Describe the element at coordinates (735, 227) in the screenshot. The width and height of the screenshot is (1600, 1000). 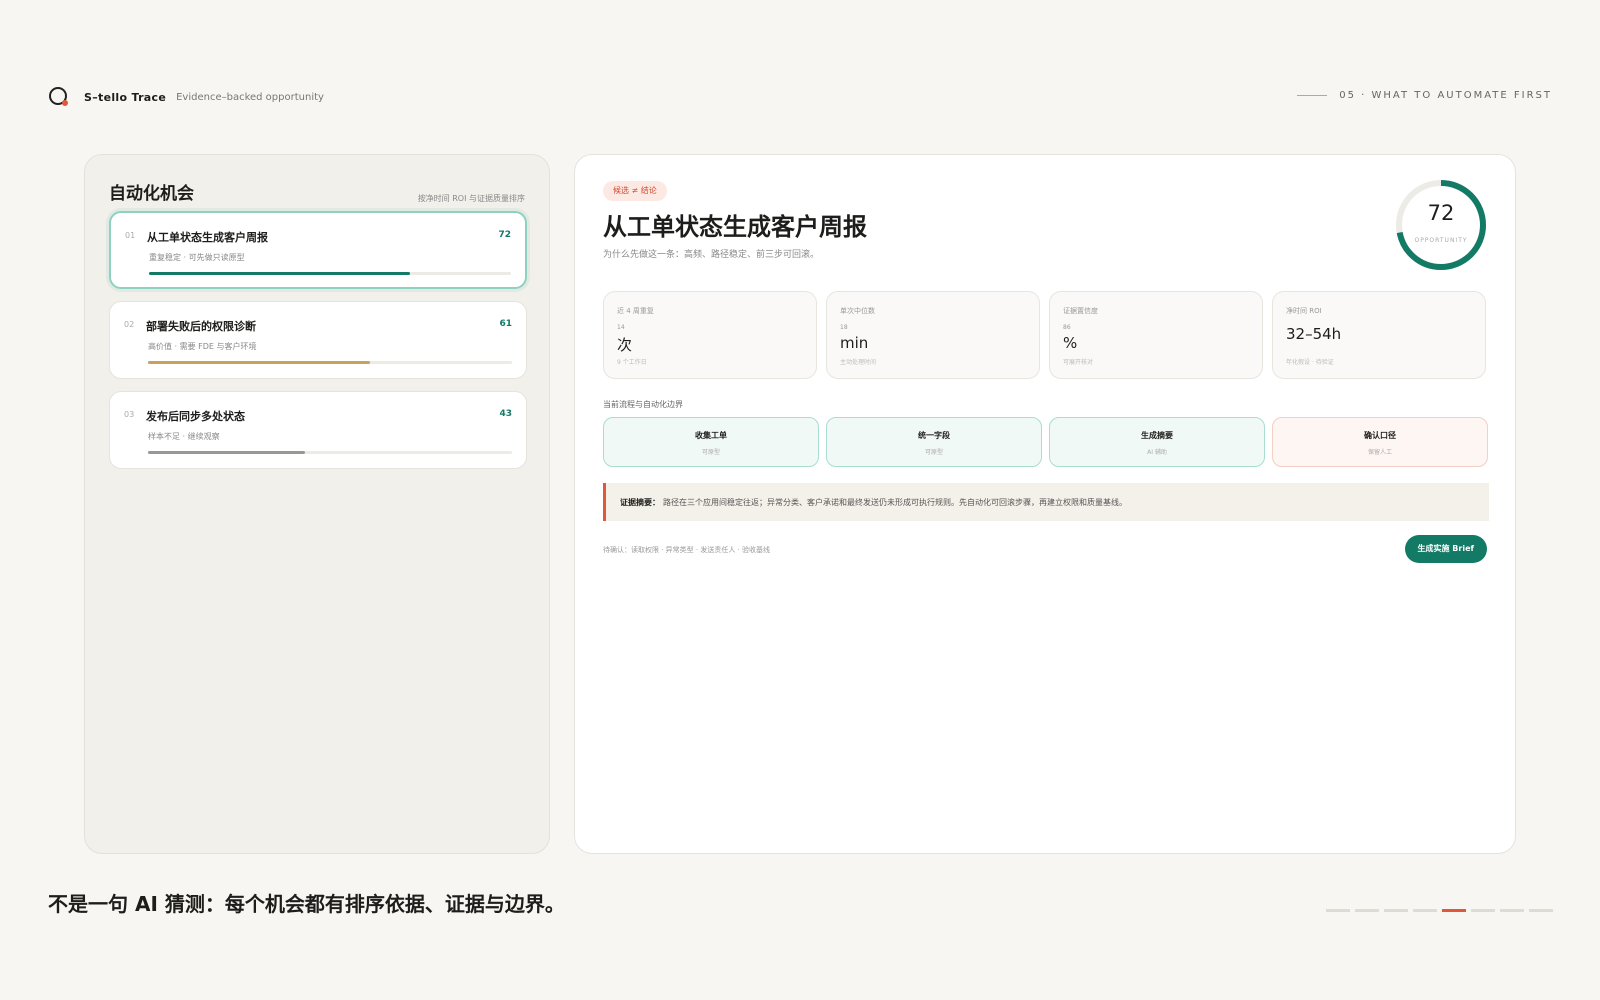
I see `detail-title: 从工单状态生成客户周报` at that location.